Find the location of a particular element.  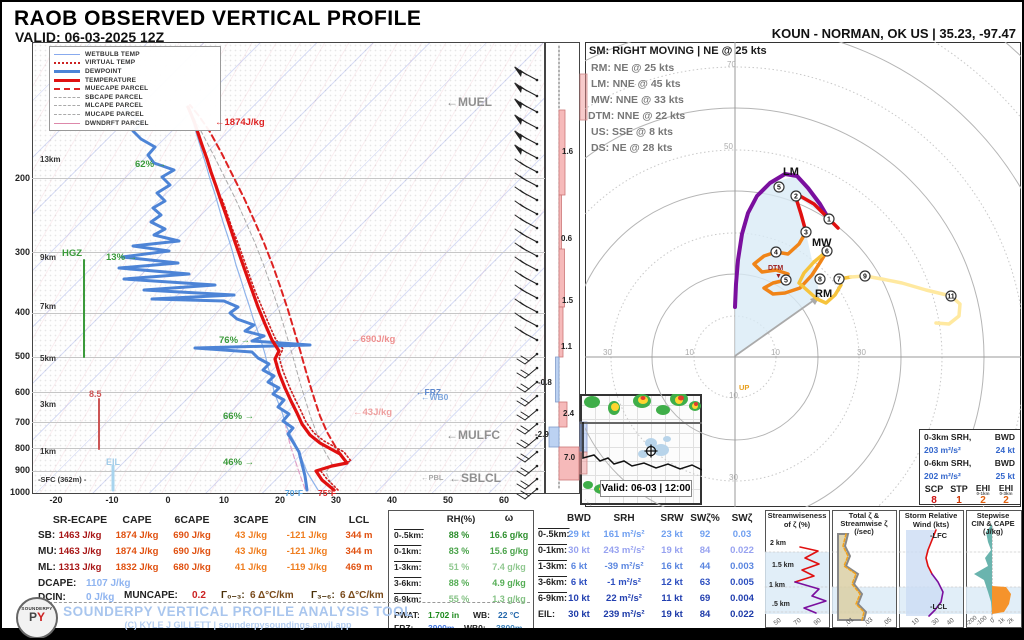

label-sw: SWζ is located at coordinates (742, 518).